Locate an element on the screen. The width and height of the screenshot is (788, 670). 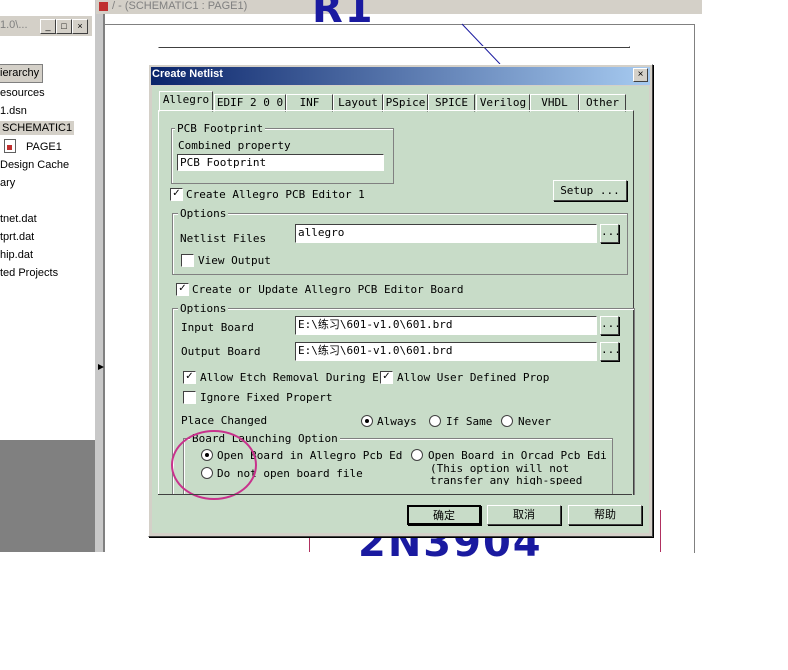
maximize-icon: □ is located at coordinates (64, 26).